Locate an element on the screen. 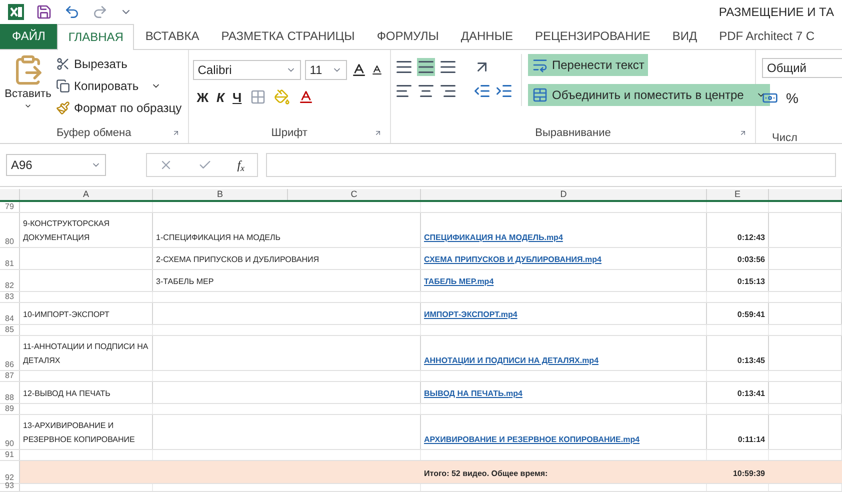 This screenshot has height=492, width=842. ribbon-tab: PDF Architect 7 C is located at coordinates (767, 36).